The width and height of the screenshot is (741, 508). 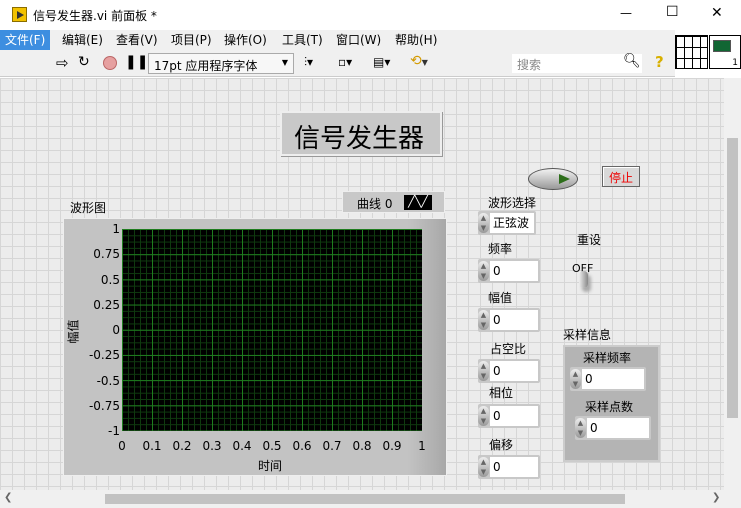 What do you see at coordinates (8, 497) in the screenshot?
I see `scroll-left-icon: ❮` at bounding box center [8, 497].